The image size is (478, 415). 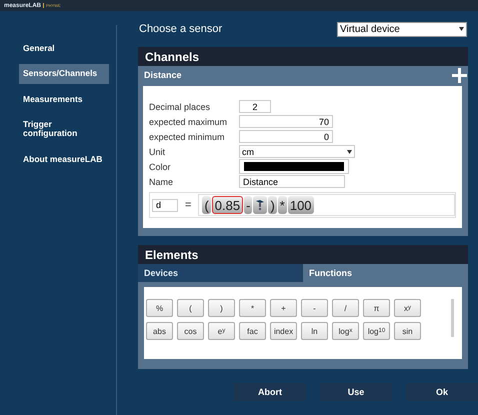 What do you see at coordinates (314, 331) in the screenshot?
I see `function-key: ln` at bounding box center [314, 331].